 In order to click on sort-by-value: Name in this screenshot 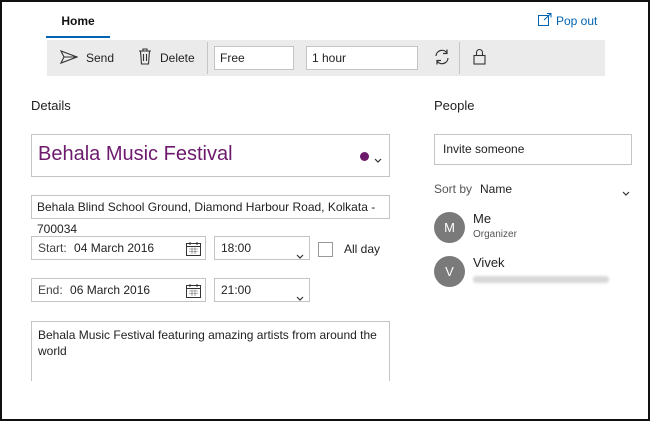, I will do `click(496, 189)`.